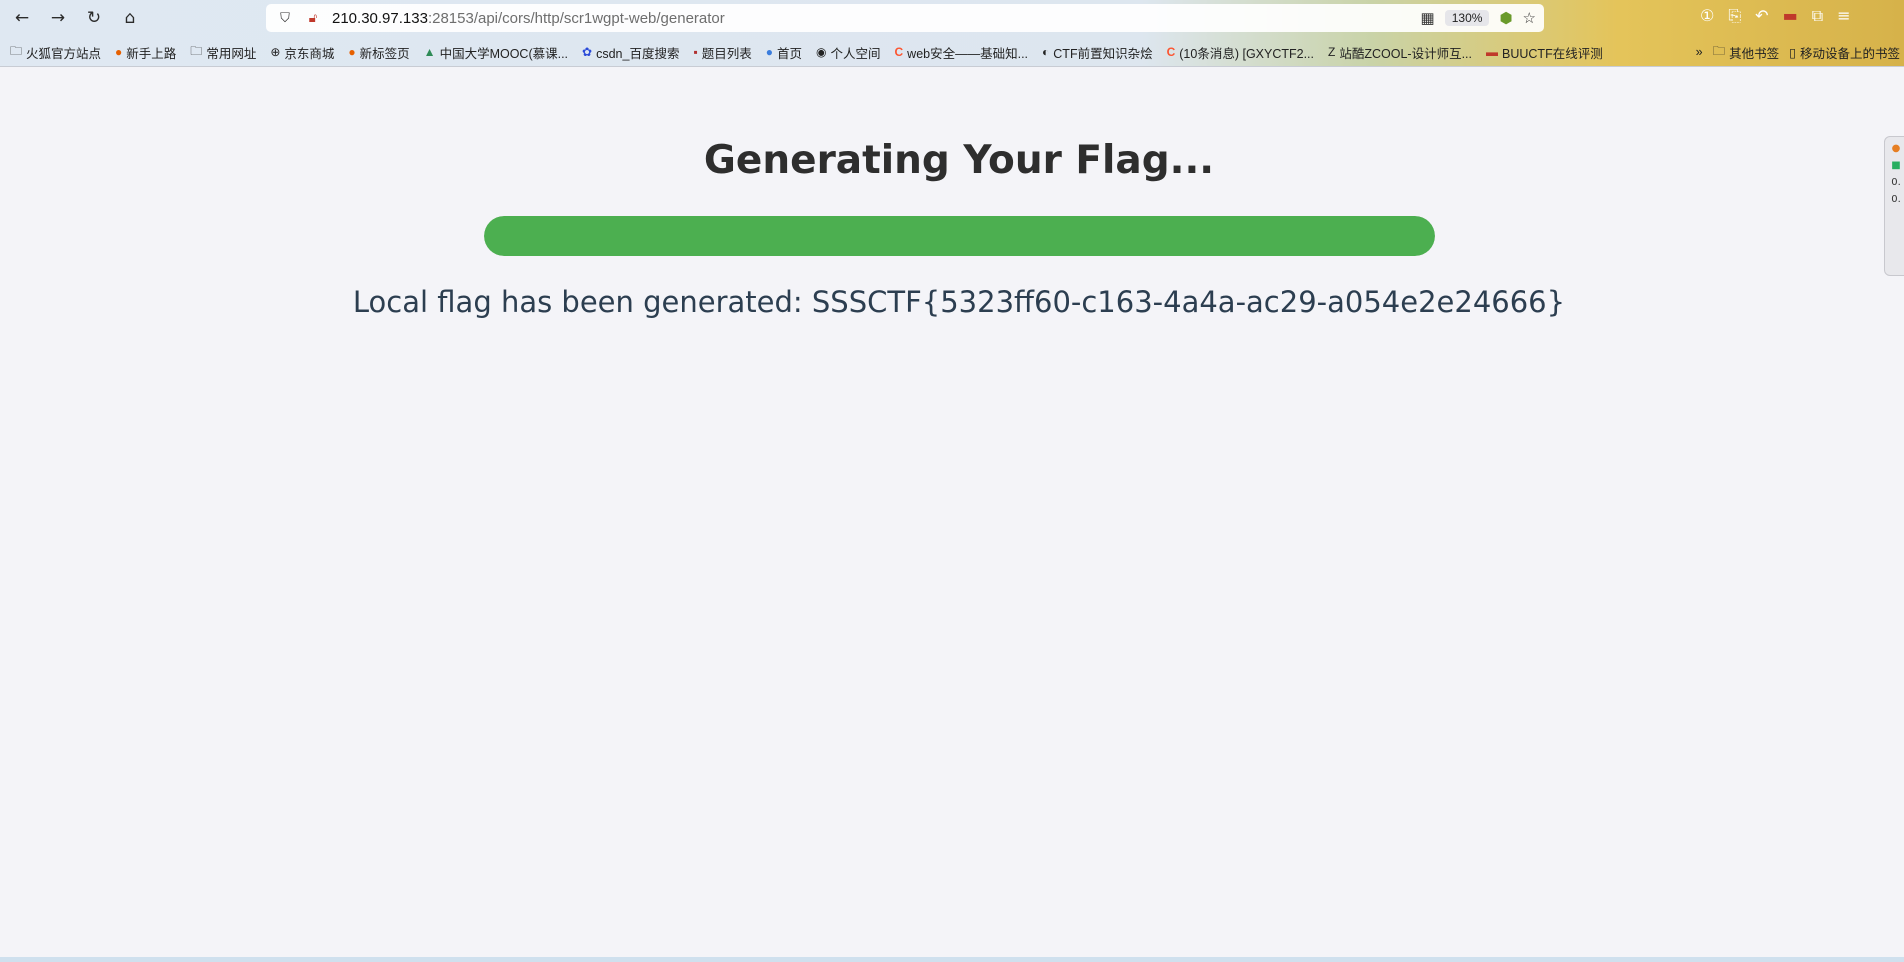 The image size is (1904, 962). I want to click on bookmark-item: ● 新标签页, so click(378, 52).